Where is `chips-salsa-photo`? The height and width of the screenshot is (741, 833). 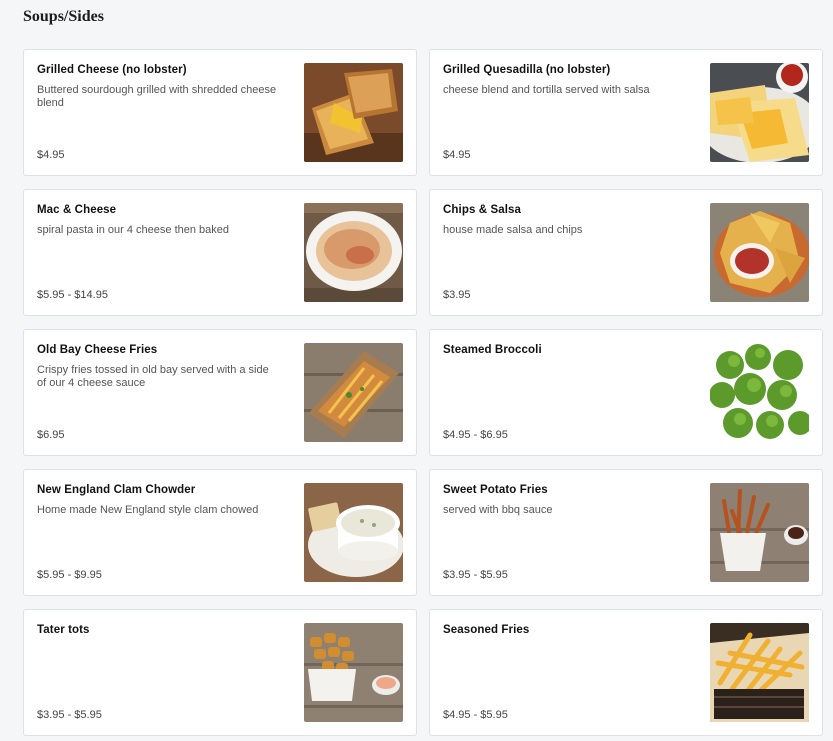 chips-salsa-photo is located at coordinates (759, 252).